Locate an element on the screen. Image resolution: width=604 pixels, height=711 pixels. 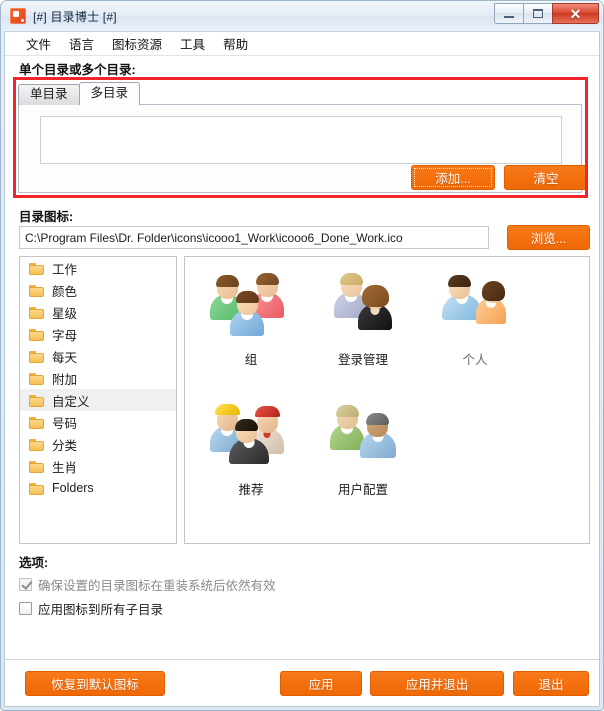
menu-item-icon-resources: 图标资源 is located at coordinates (137, 43).